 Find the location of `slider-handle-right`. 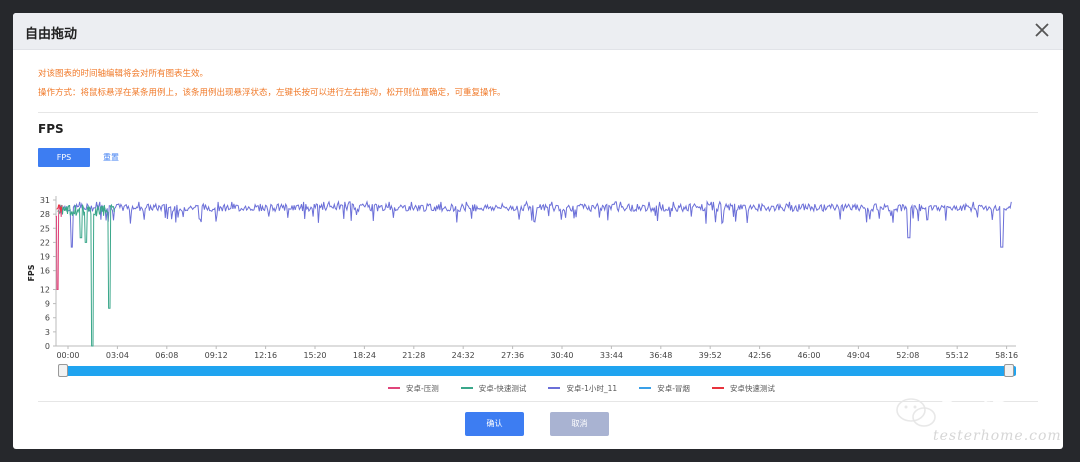

slider-handle-right is located at coordinates (1009, 370).